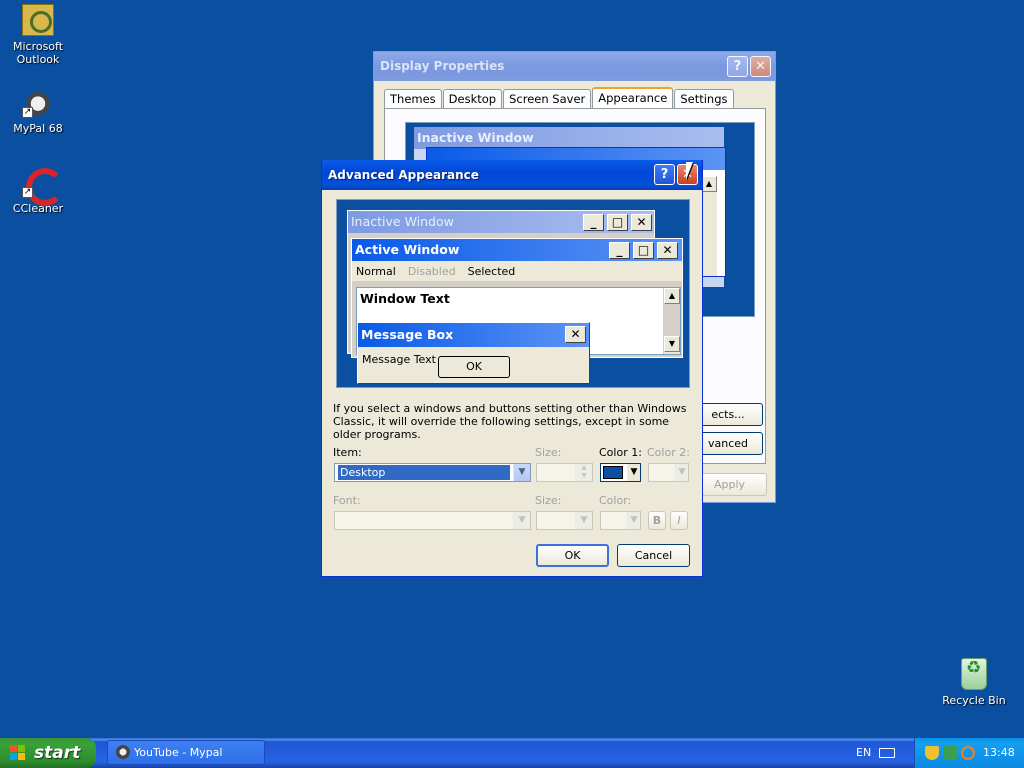  Describe the element at coordinates (564, 472) in the screenshot. I see `size-spinner: ▲ ▼` at that location.